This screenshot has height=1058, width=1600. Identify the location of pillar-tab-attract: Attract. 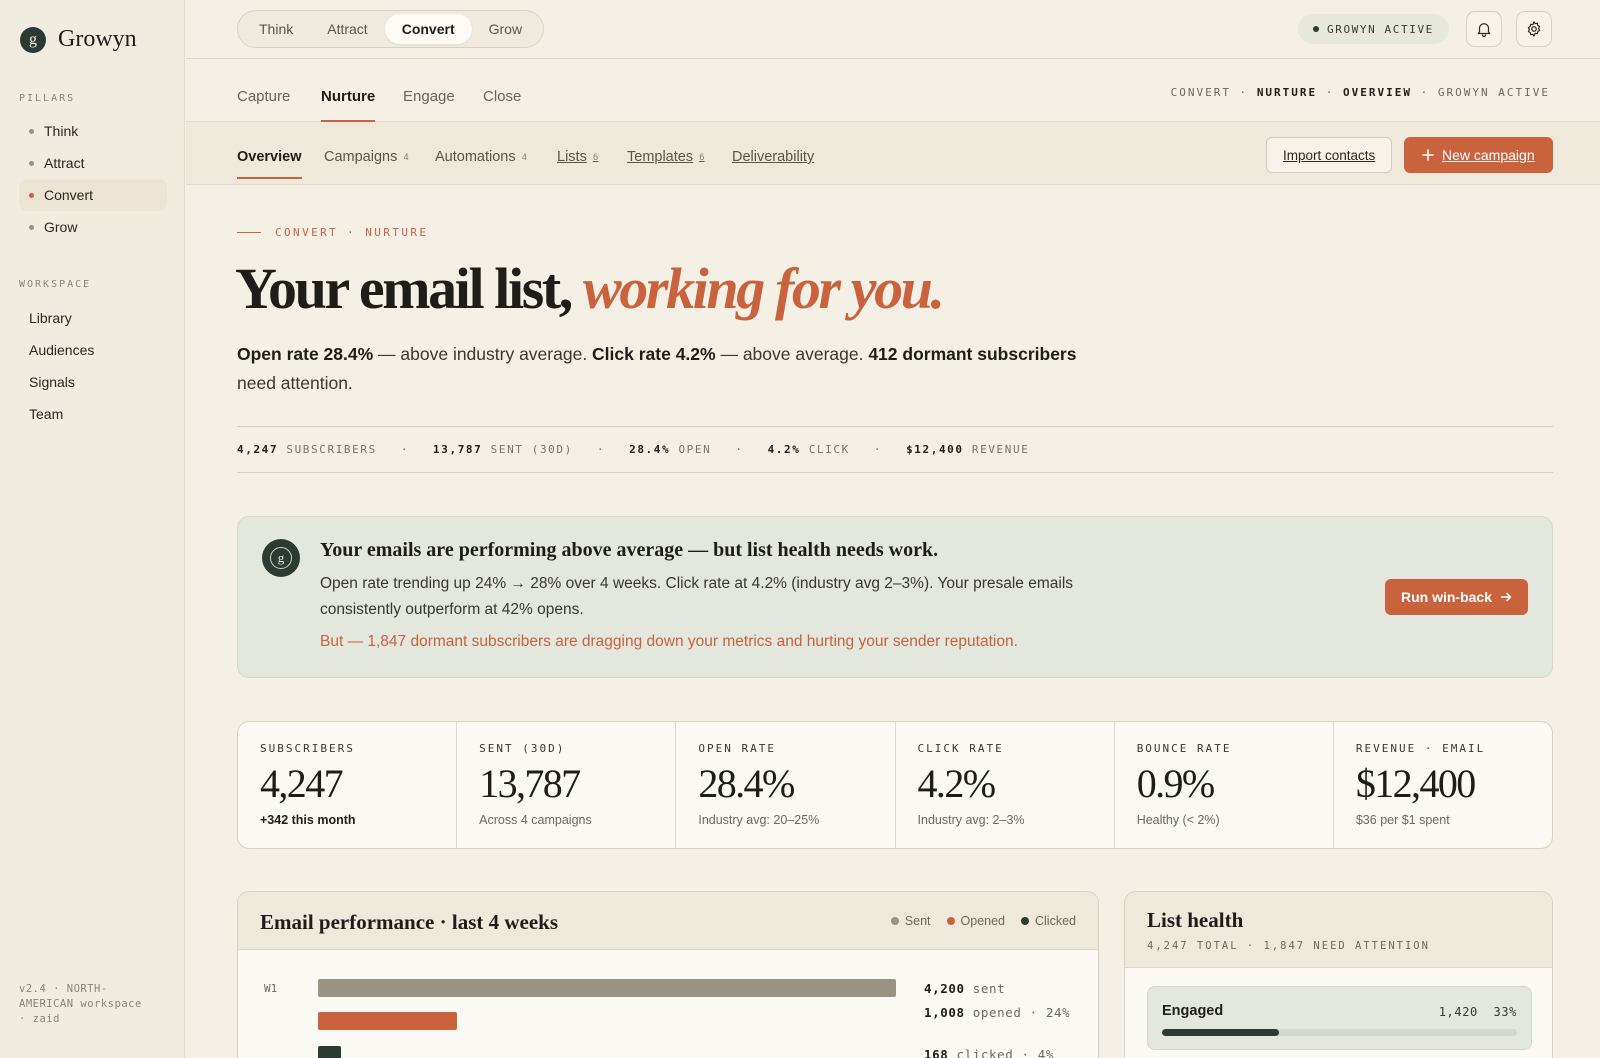
(347, 29).